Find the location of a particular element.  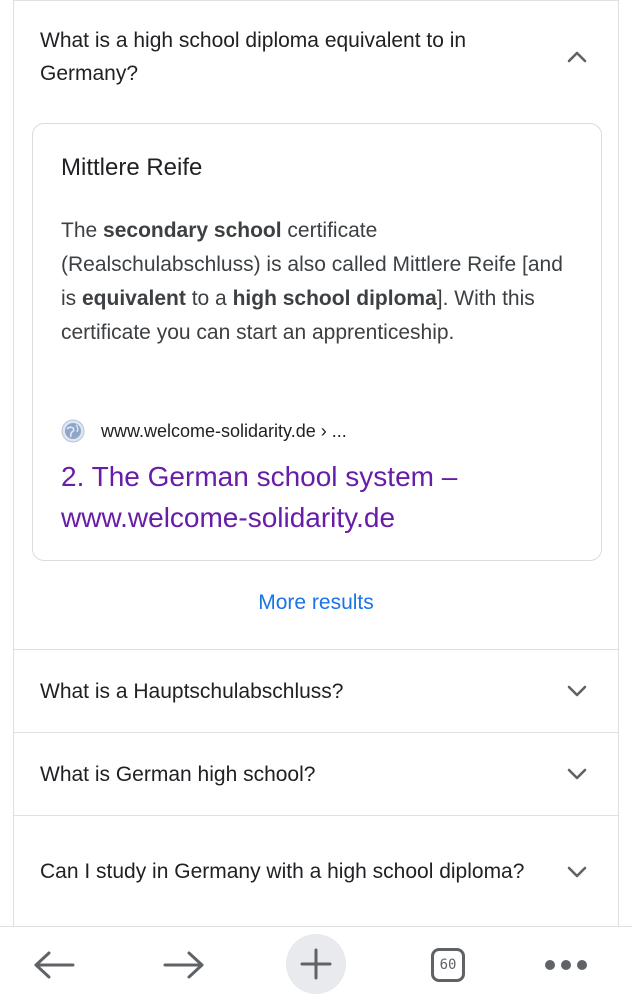

tab-count: 60 is located at coordinates (448, 965).